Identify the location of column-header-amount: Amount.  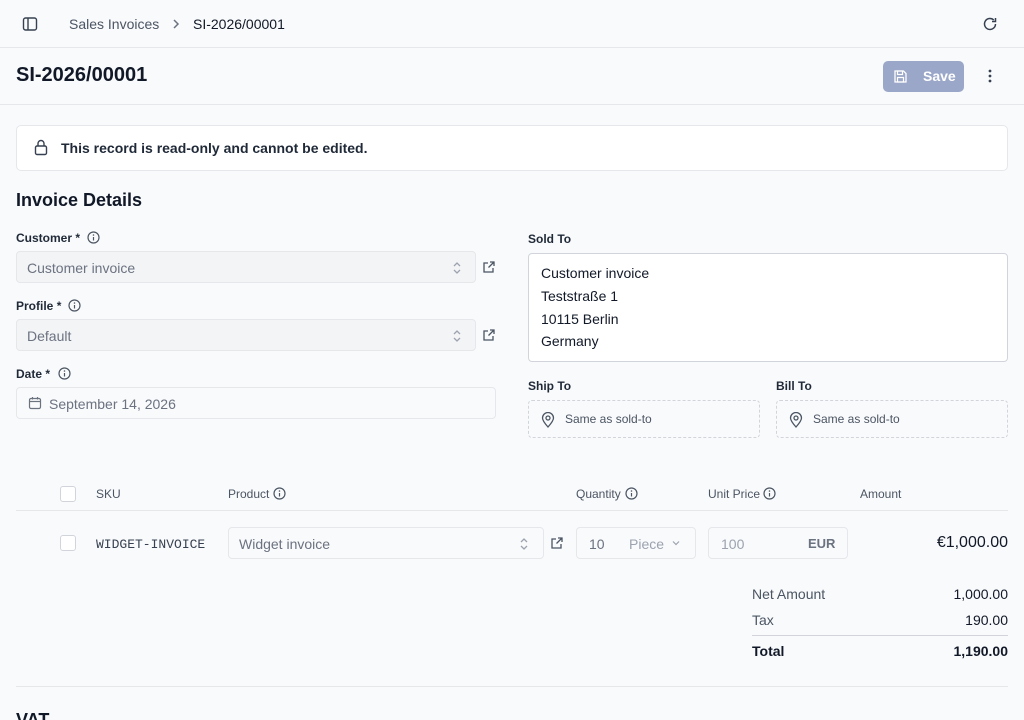
(881, 494).